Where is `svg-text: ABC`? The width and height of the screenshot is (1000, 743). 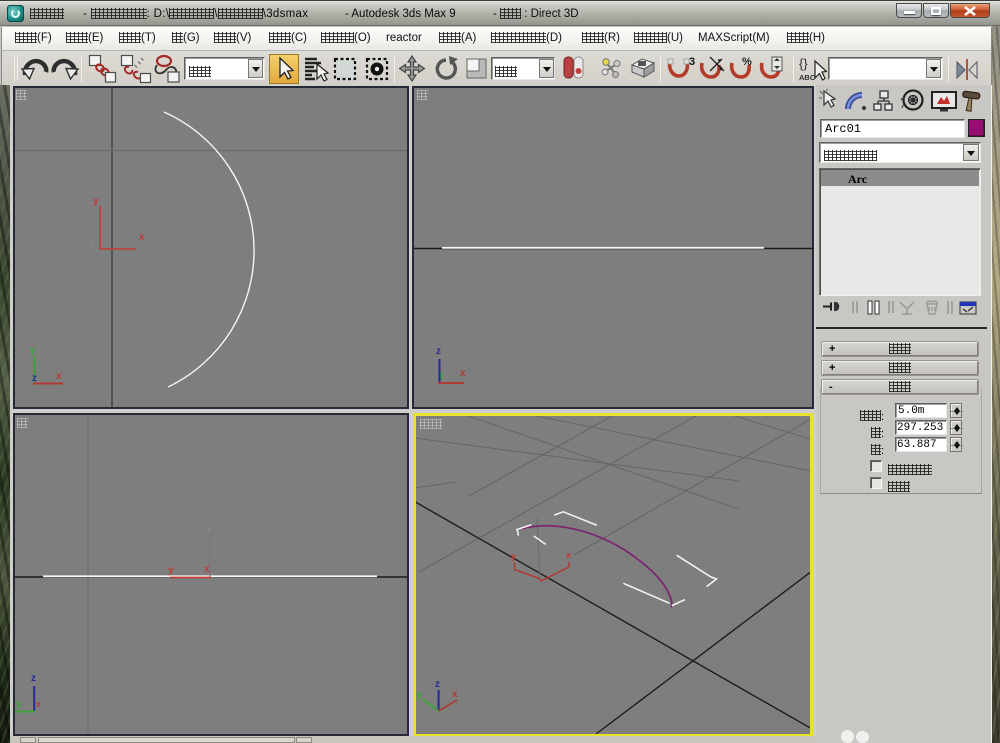
svg-text: ABC is located at coordinates (807, 77).